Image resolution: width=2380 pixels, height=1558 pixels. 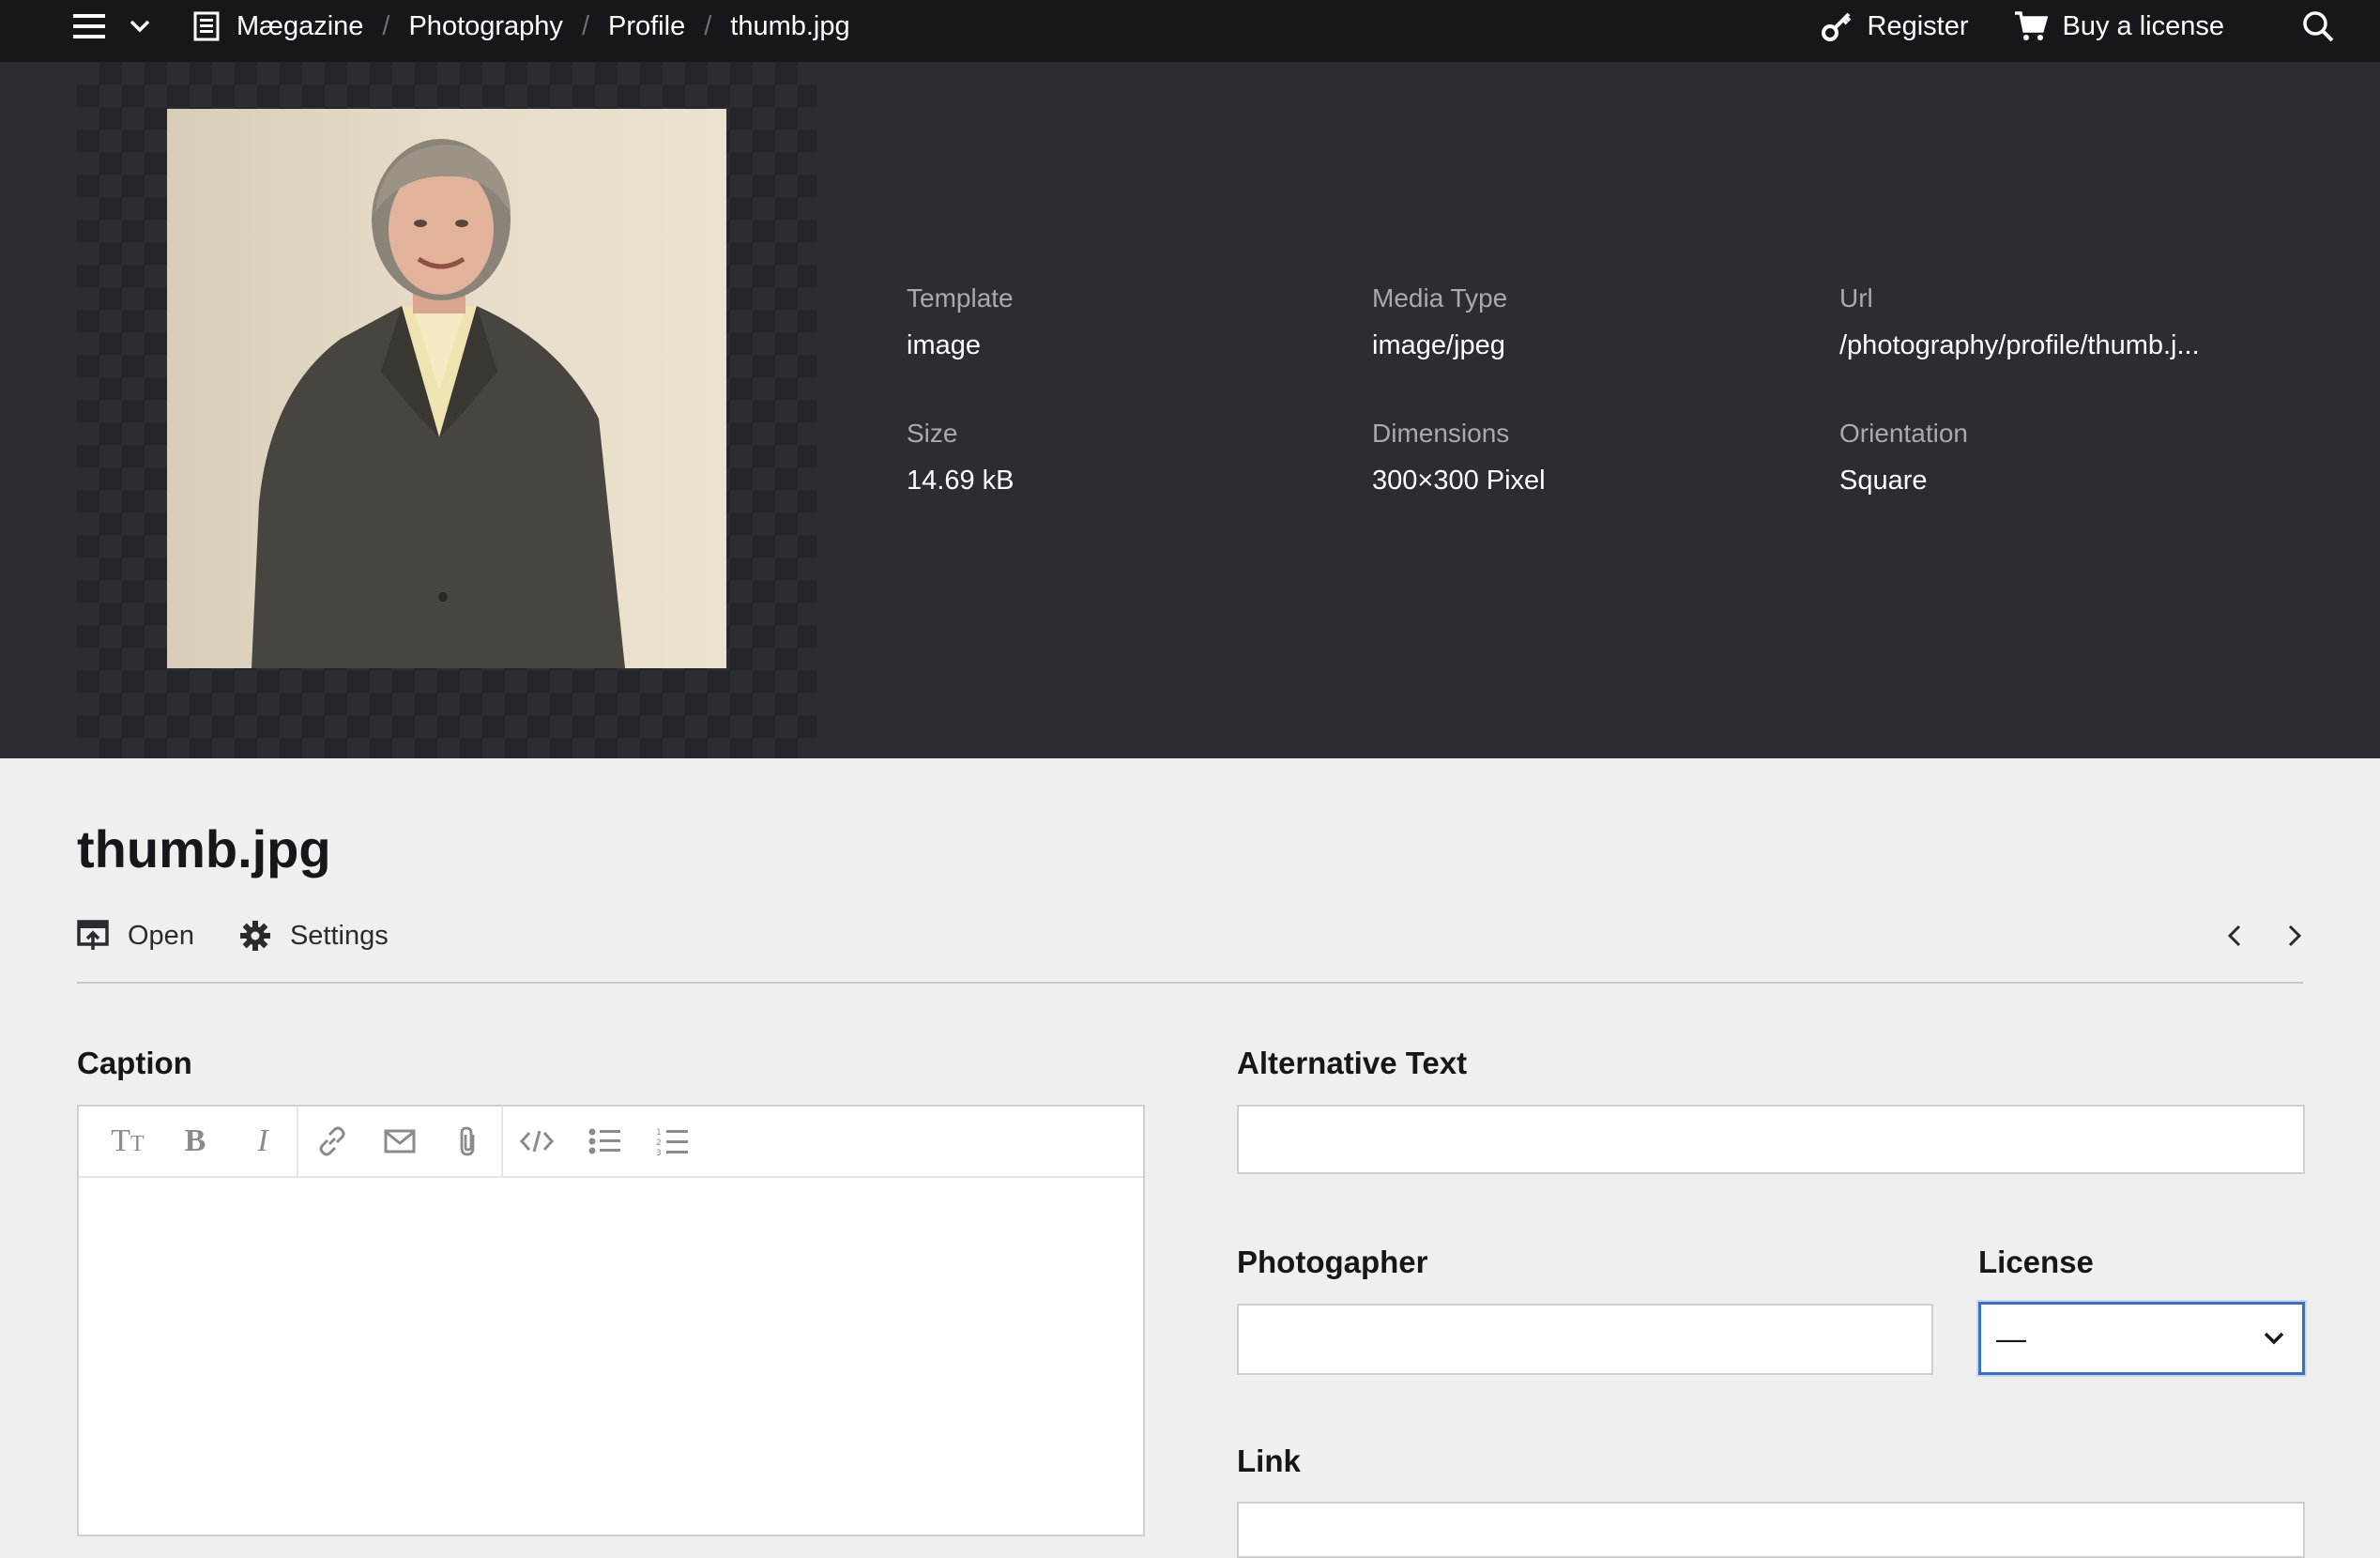 What do you see at coordinates (485, 26) in the screenshot?
I see `breadcrumb-photography: Photography` at bounding box center [485, 26].